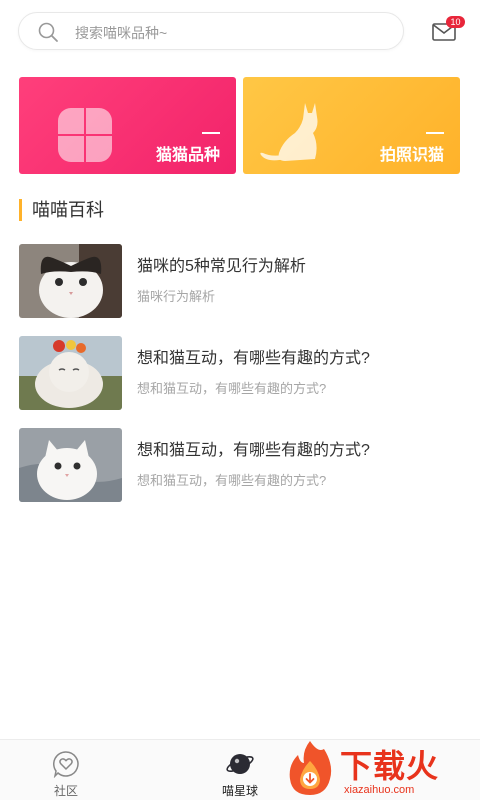 The image size is (480, 800). Describe the element at coordinates (61, 210) in the screenshot. I see `section-title: 喵喵百科` at that location.